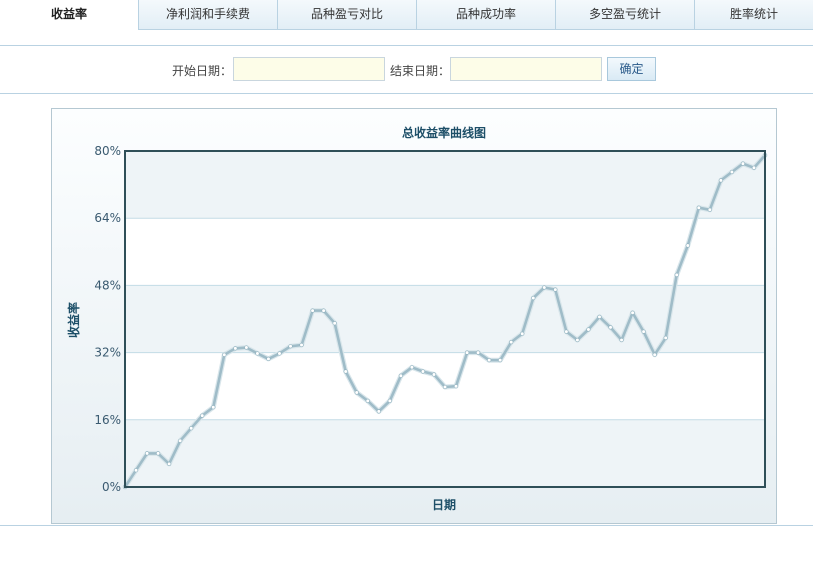 This screenshot has height=568, width=813. Describe the element at coordinates (444, 504) in the screenshot. I see `x-axis-label: 日期` at that location.